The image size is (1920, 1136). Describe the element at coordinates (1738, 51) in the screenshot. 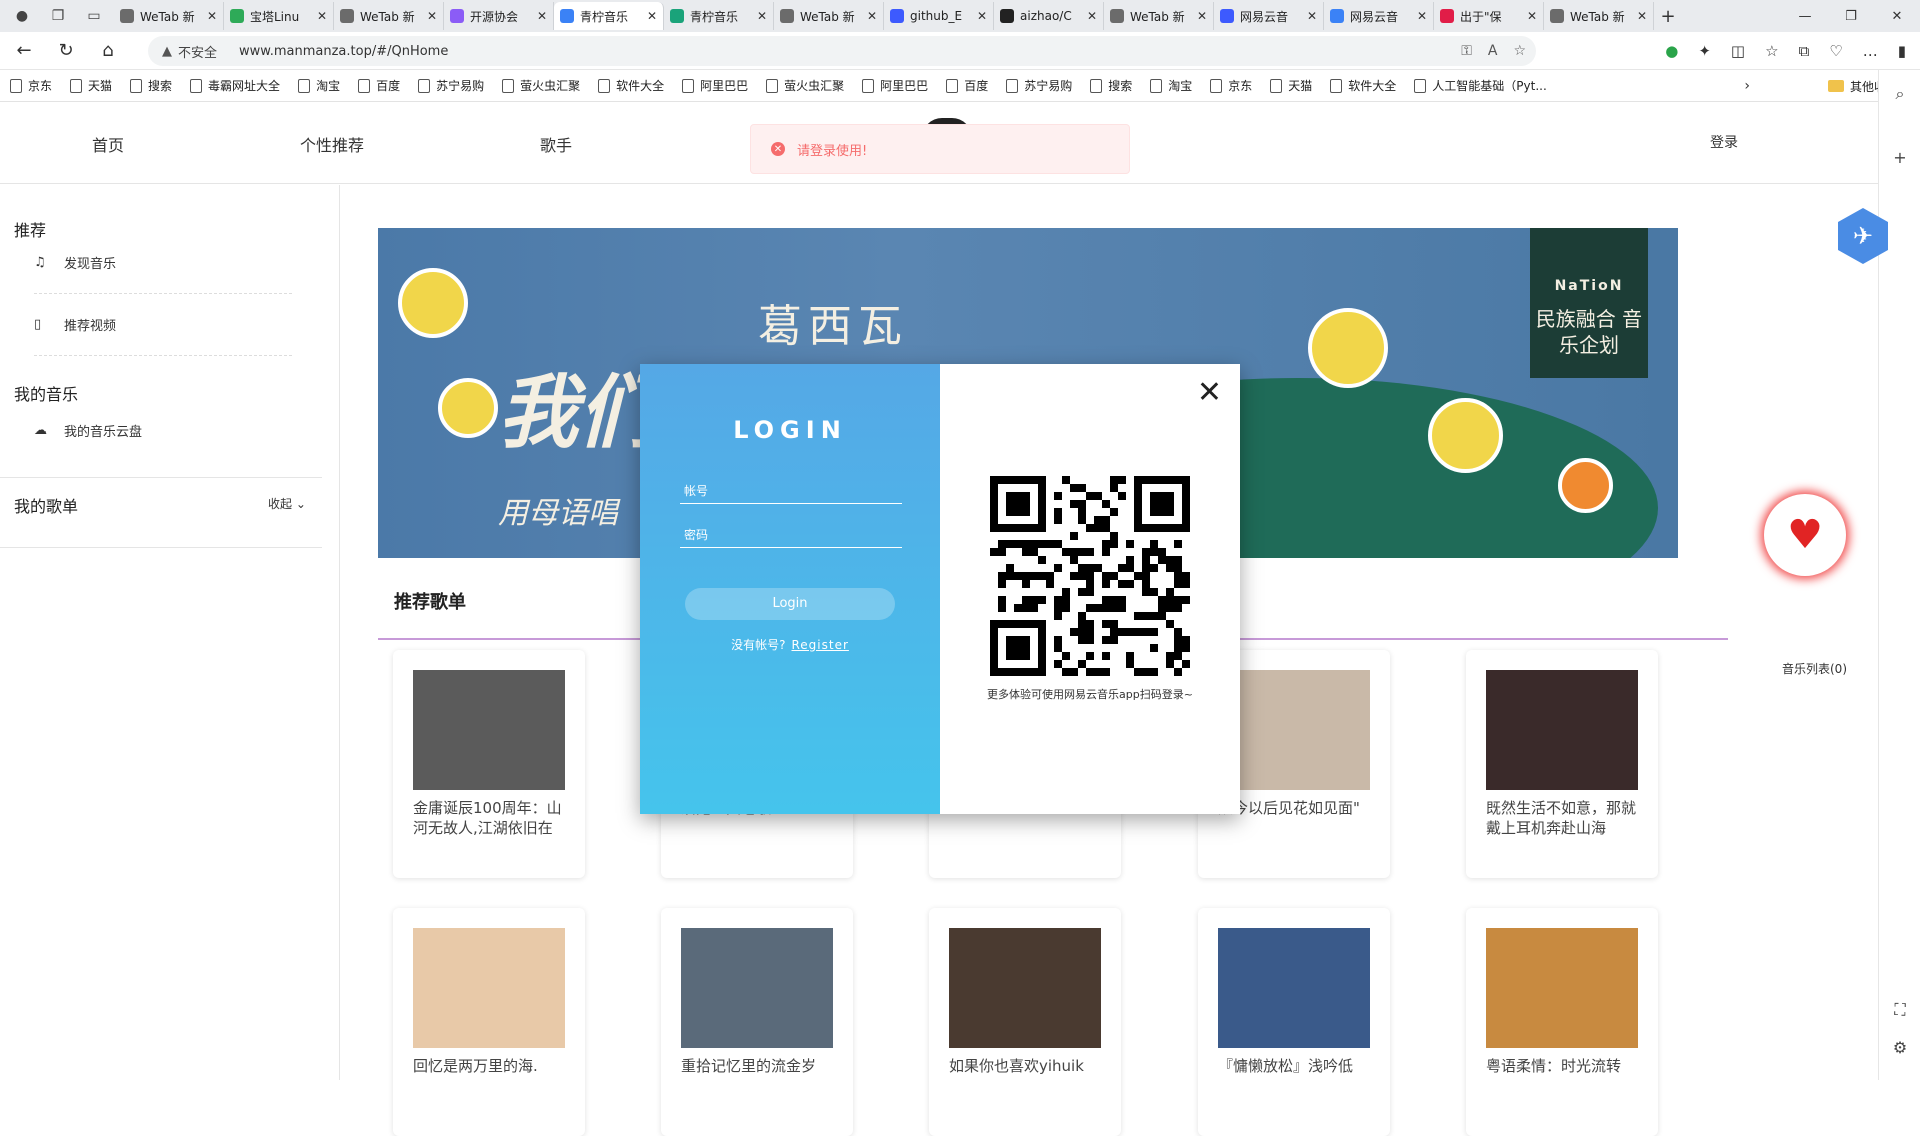

I see `split-screen-icon: ◫` at that location.